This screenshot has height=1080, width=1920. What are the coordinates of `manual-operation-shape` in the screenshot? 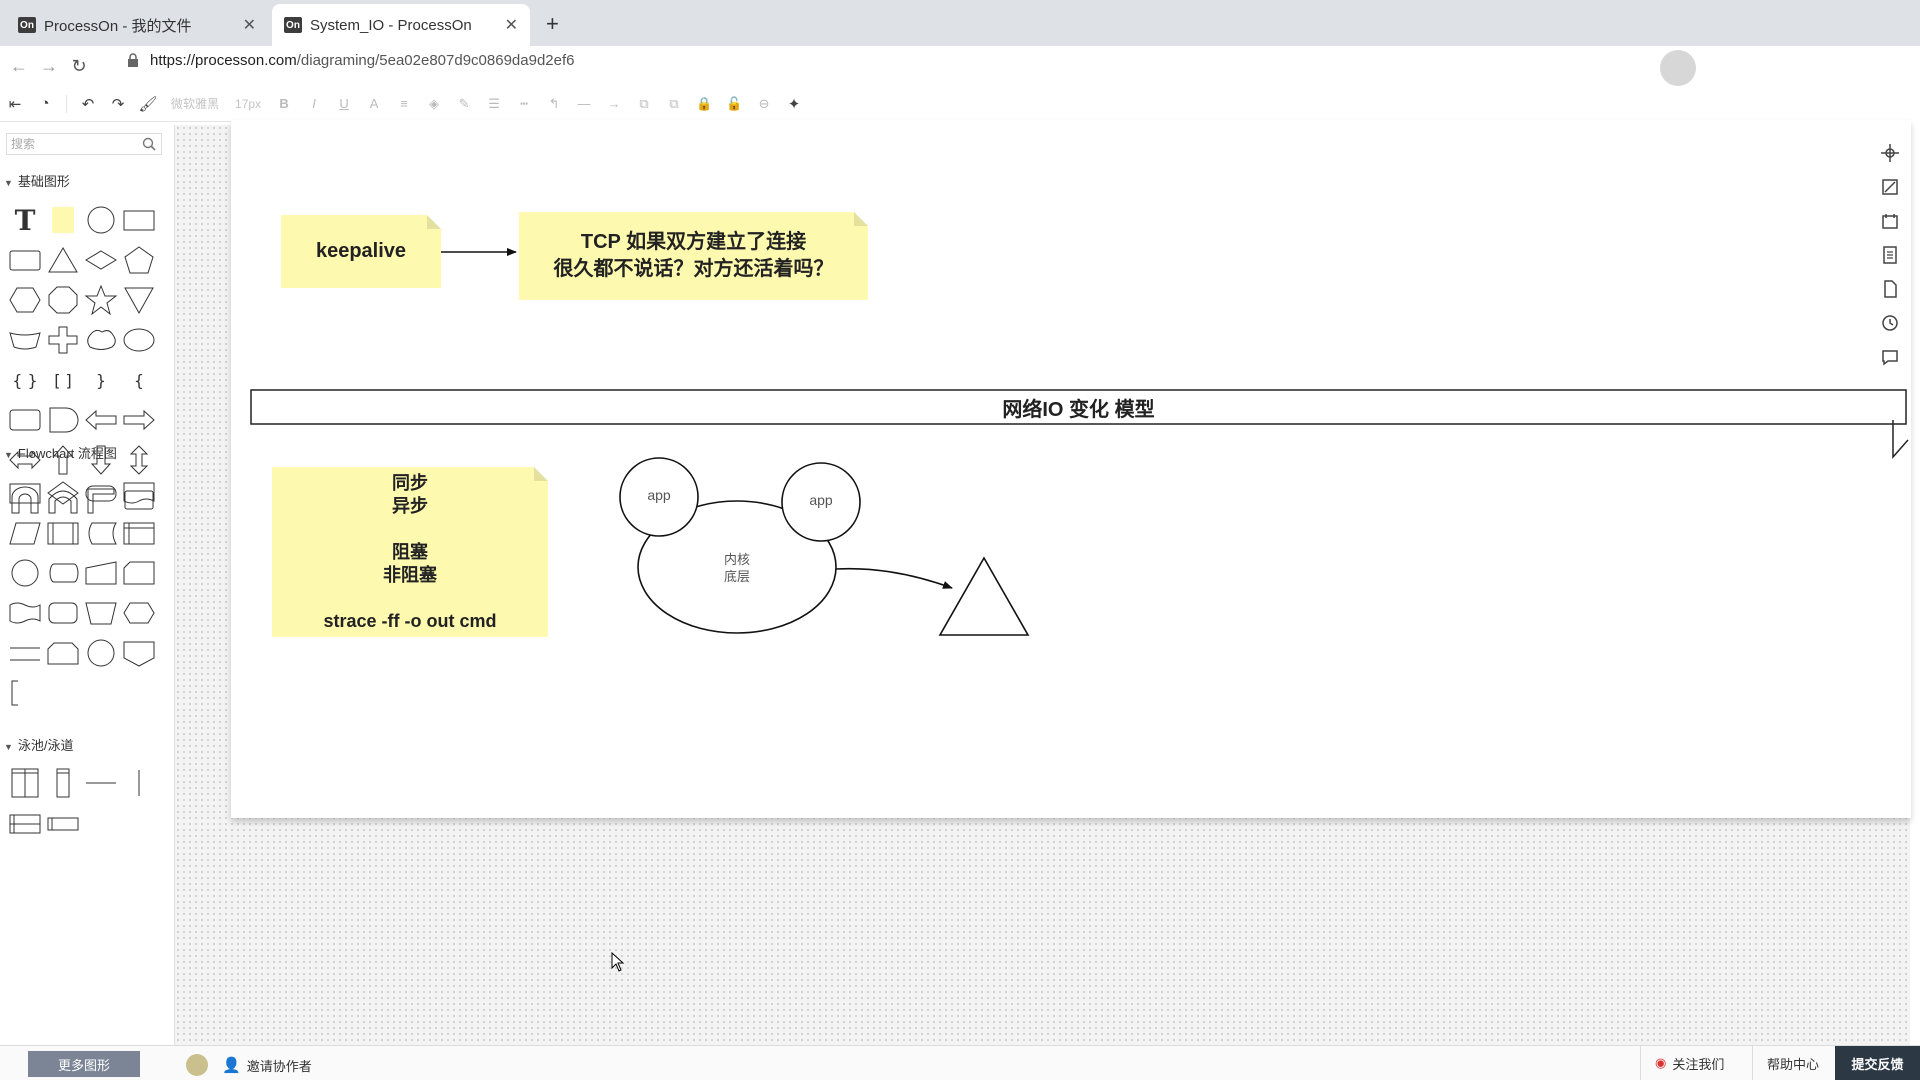 It's located at (101, 613).